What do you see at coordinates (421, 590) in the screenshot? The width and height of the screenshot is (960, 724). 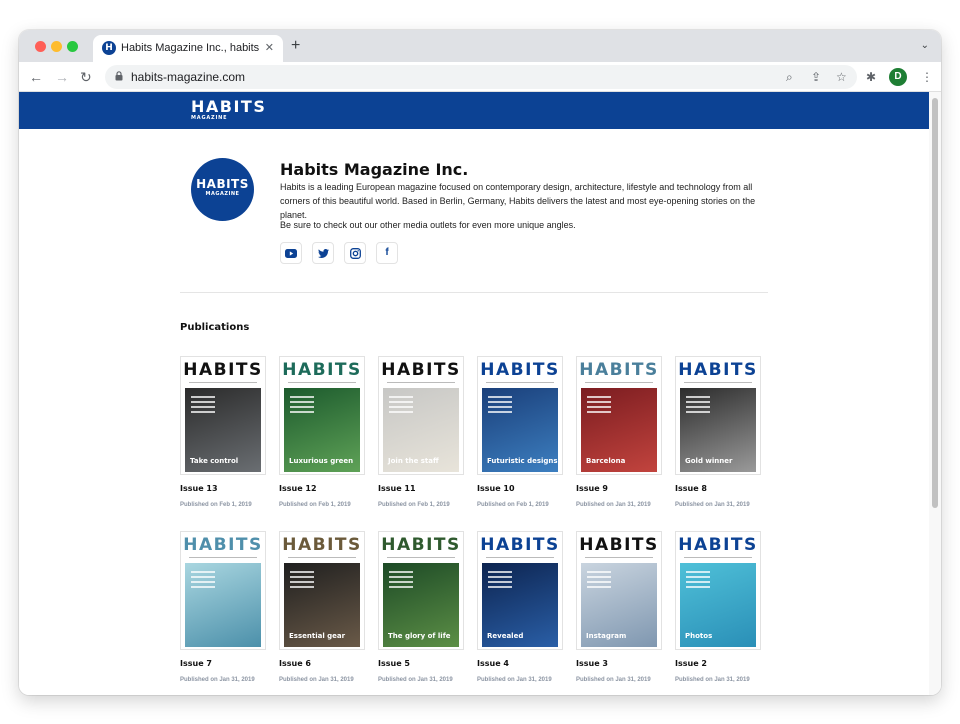 I see `magazine-cover: HABITS The glory of life` at bounding box center [421, 590].